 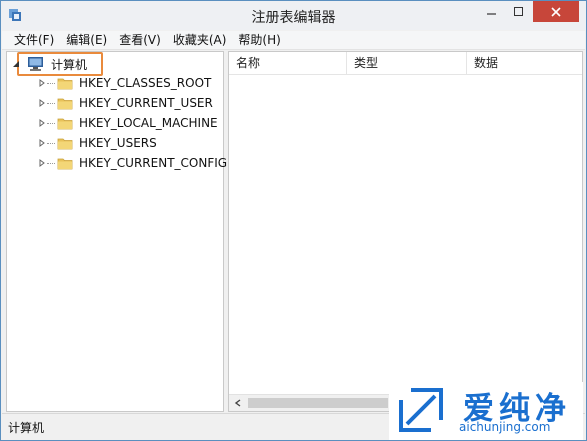 I want to click on watermark-logo-icon, so click(x=421, y=410).